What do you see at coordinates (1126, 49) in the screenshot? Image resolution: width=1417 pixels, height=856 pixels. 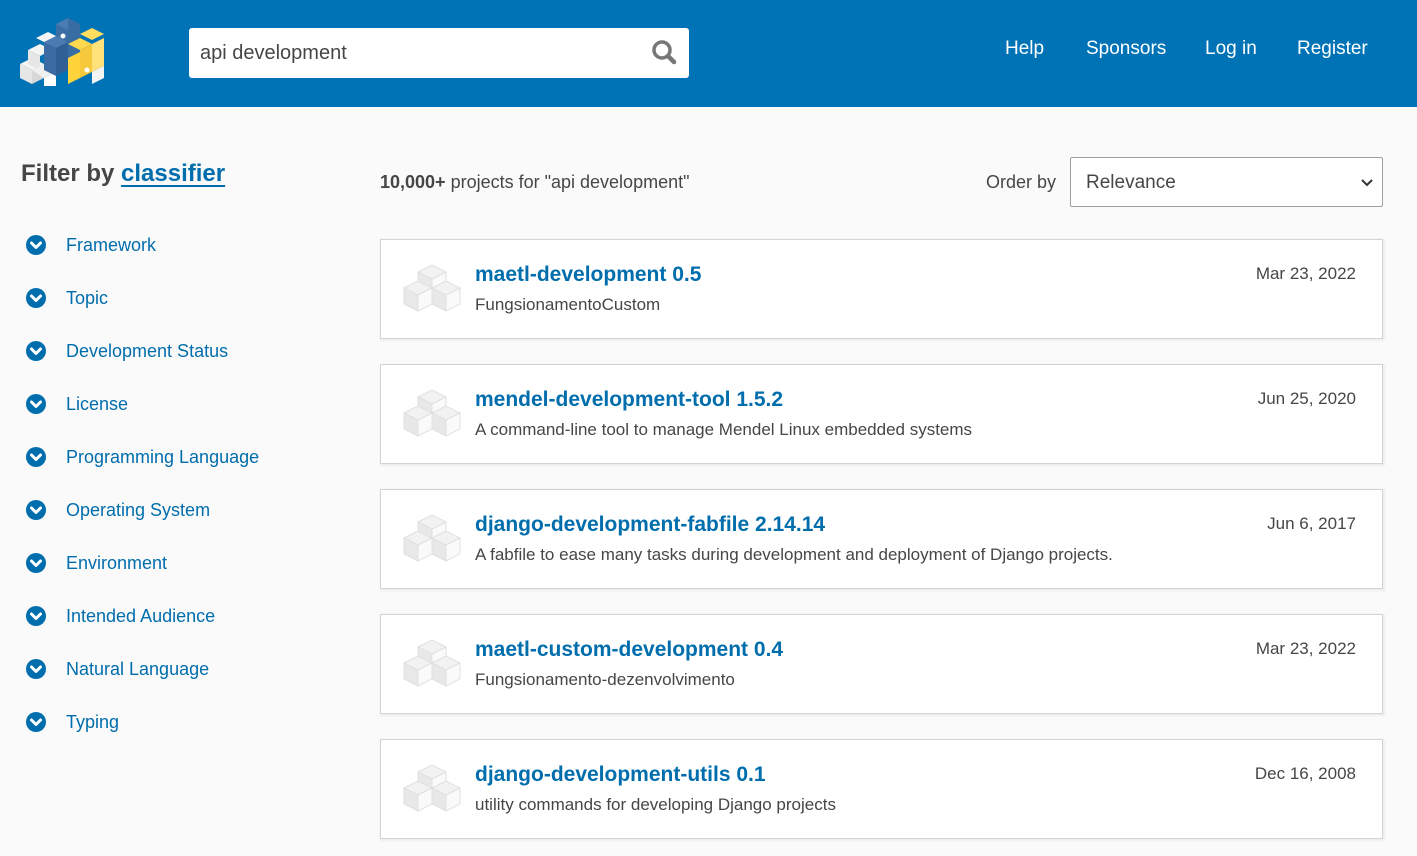 I see `nav-sponsors-link: Sponsors` at bounding box center [1126, 49].